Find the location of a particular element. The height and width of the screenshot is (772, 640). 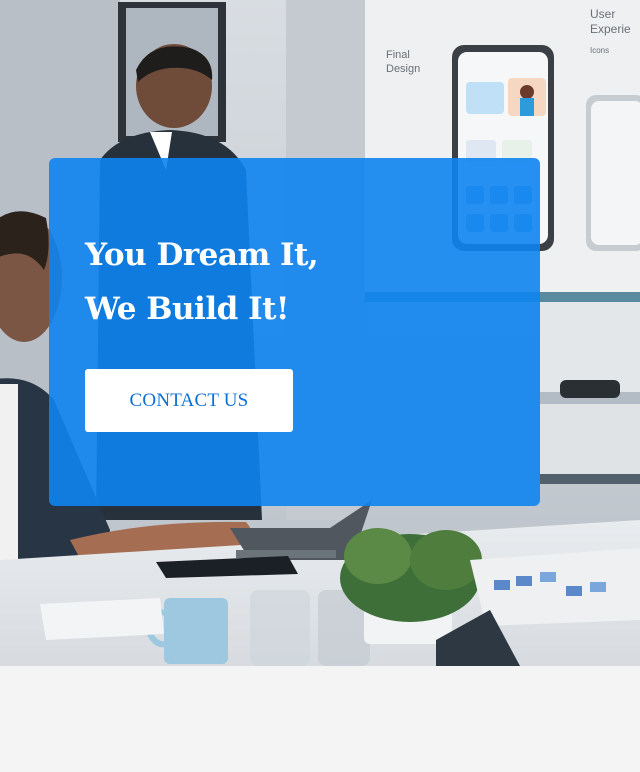

svg-text: User is located at coordinates (602, 14).